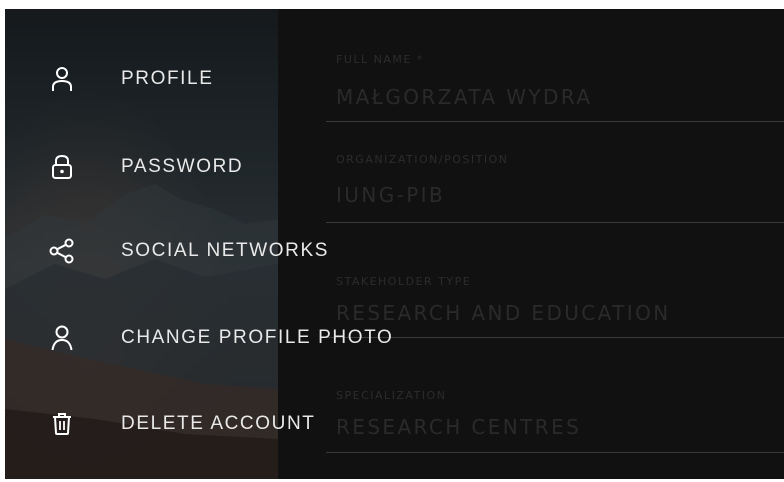 This screenshot has height=482, width=784. I want to click on share-icon, so click(62, 251).